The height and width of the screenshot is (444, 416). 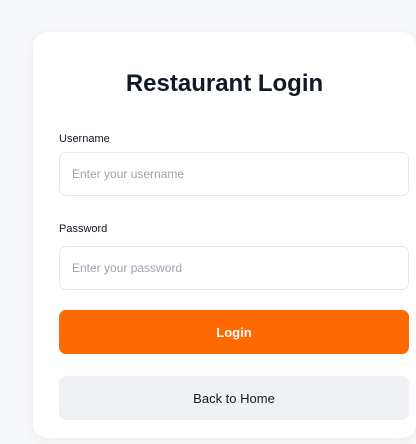 I want to click on password-label: Password, so click(x=83, y=229).